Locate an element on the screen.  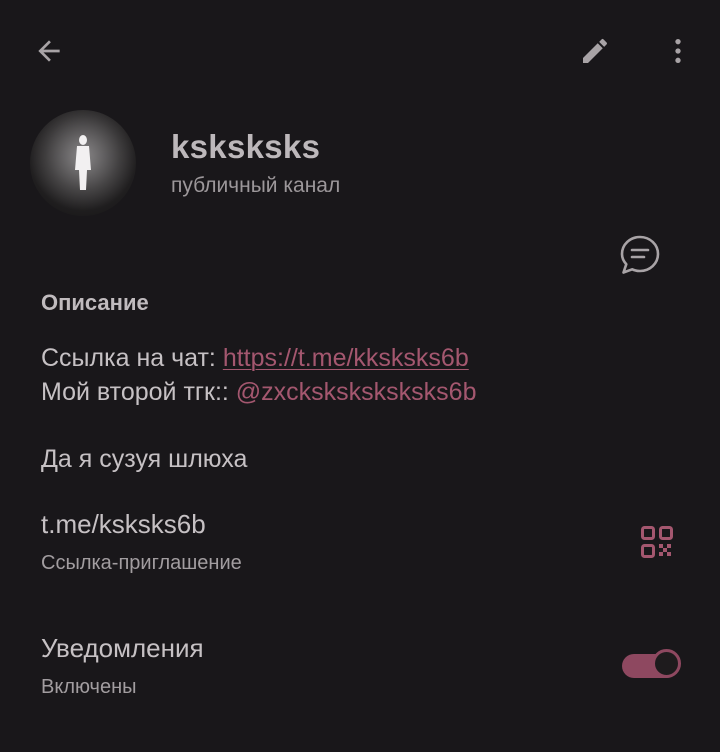
description-line-second-channel: Мой второй тгк:: @zxcksksksksksks6b is located at coordinates (258, 392).